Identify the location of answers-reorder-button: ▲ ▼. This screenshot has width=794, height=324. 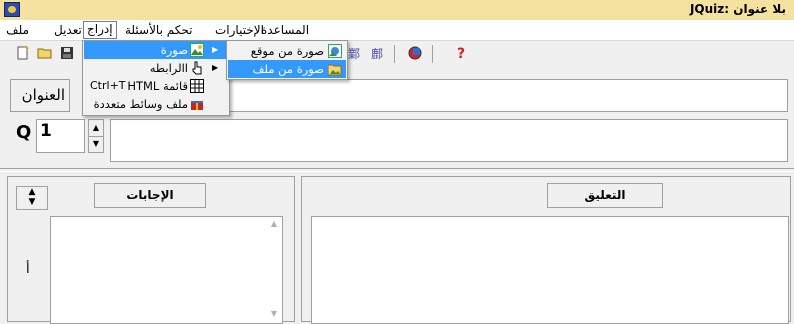
(32, 198).